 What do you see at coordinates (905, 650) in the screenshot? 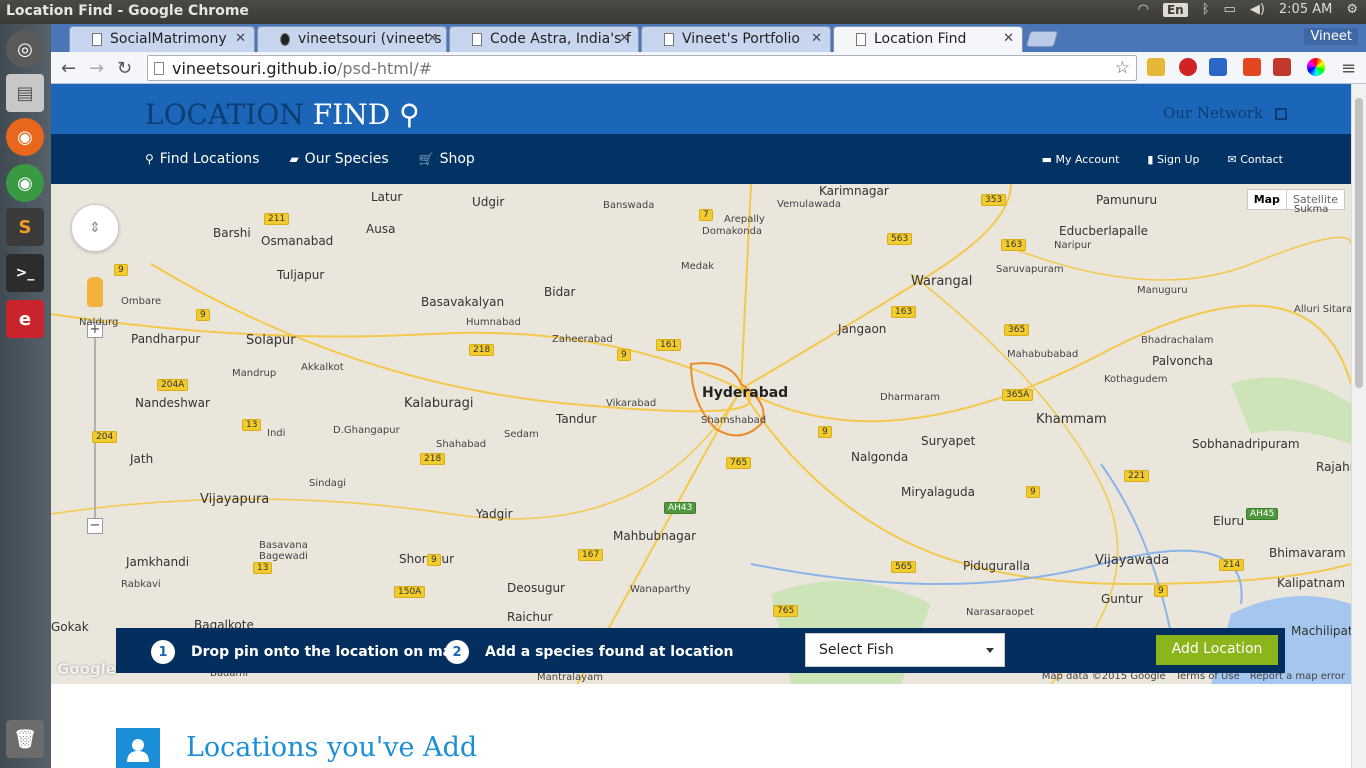
I see `select-fish-dropdown: Select Fish` at bounding box center [905, 650].